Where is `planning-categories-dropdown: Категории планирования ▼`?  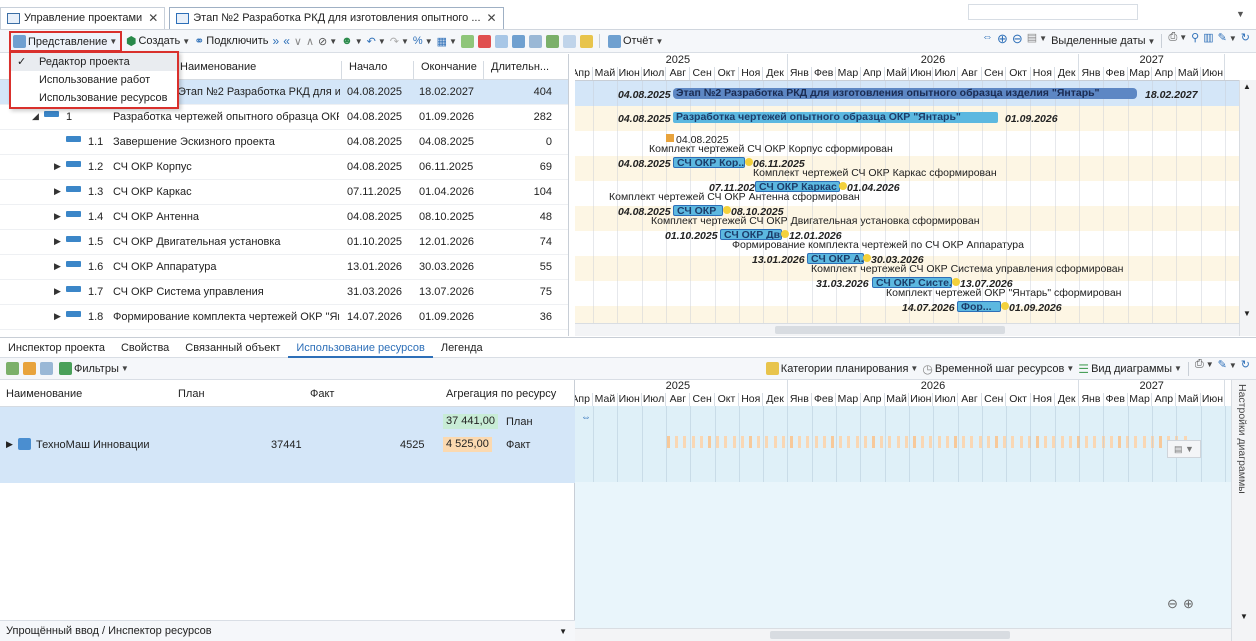
planning-categories-dropdown: Категории планирования ▼ is located at coordinates (841, 368).